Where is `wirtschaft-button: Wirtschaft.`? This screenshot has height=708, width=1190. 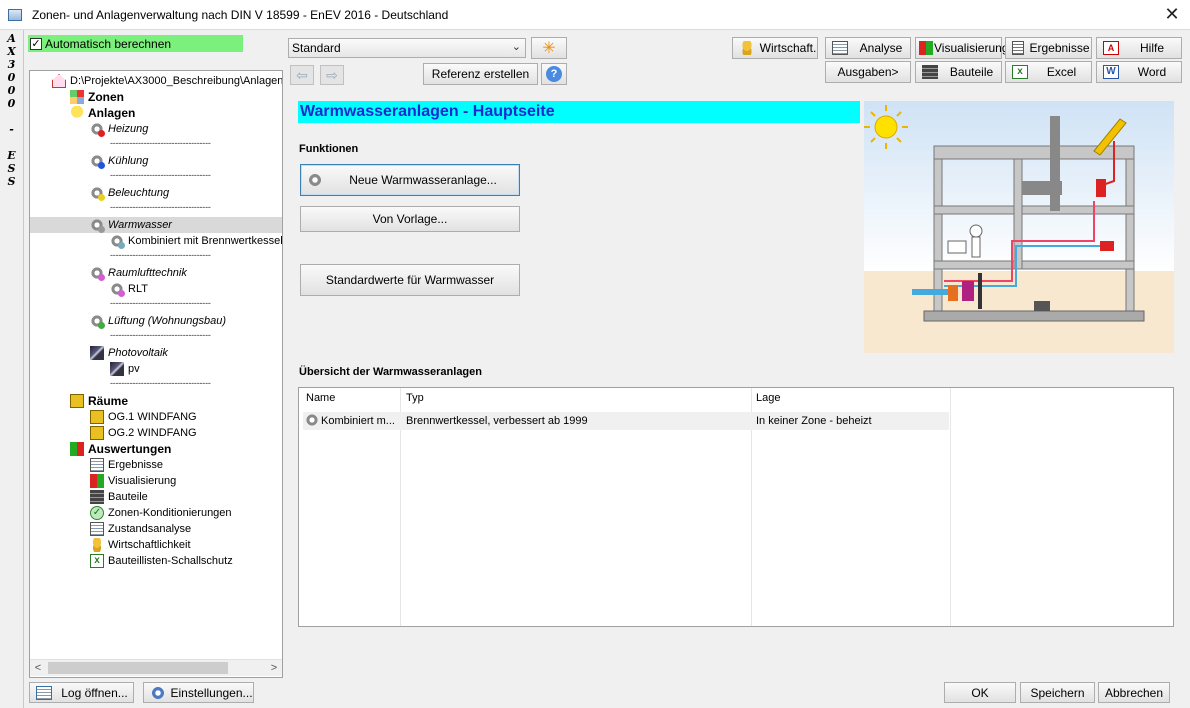 wirtschaft-button: Wirtschaft. is located at coordinates (775, 48).